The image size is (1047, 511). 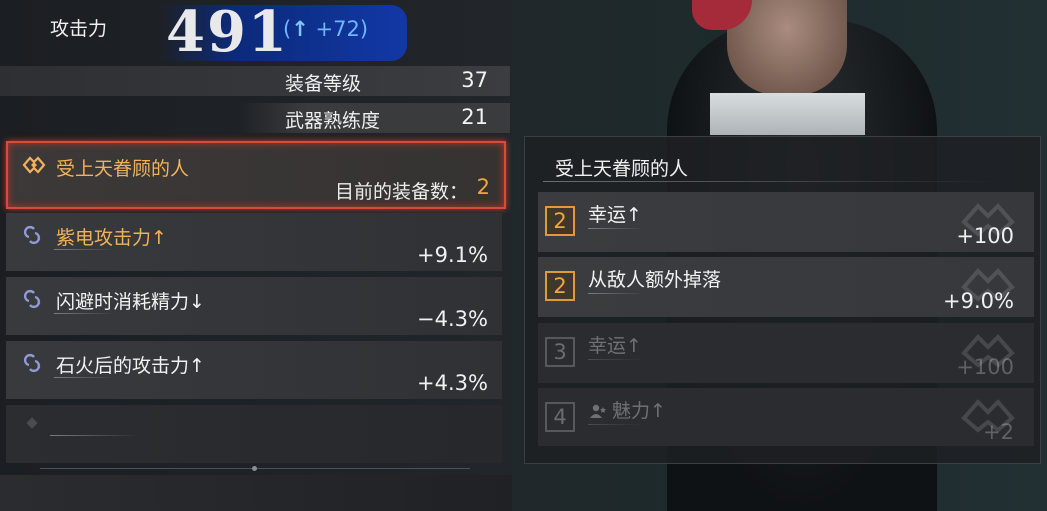 What do you see at coordinates (130, 302) in the screenshot?
I see `skill-name: 闪避时消耗精力↓` at bounding box center [130, 302].